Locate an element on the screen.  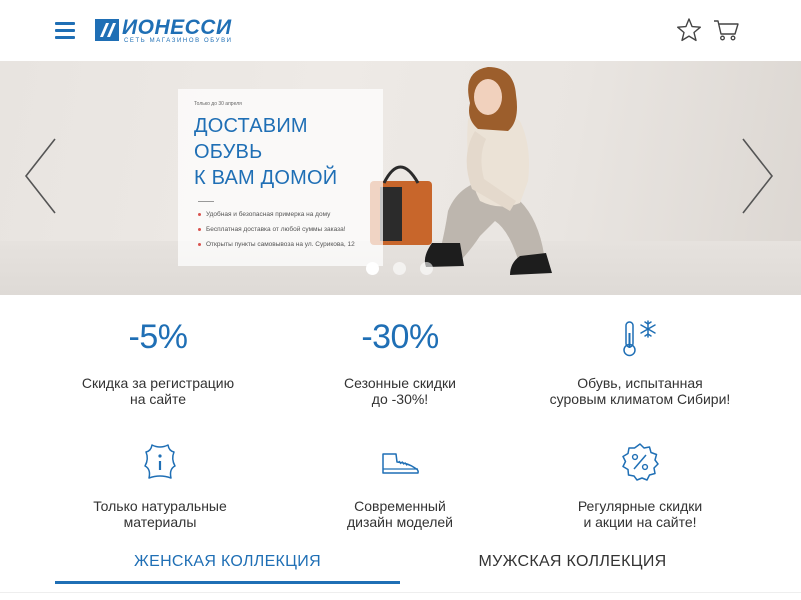
slider-dots is located at coordinates (399, 268).